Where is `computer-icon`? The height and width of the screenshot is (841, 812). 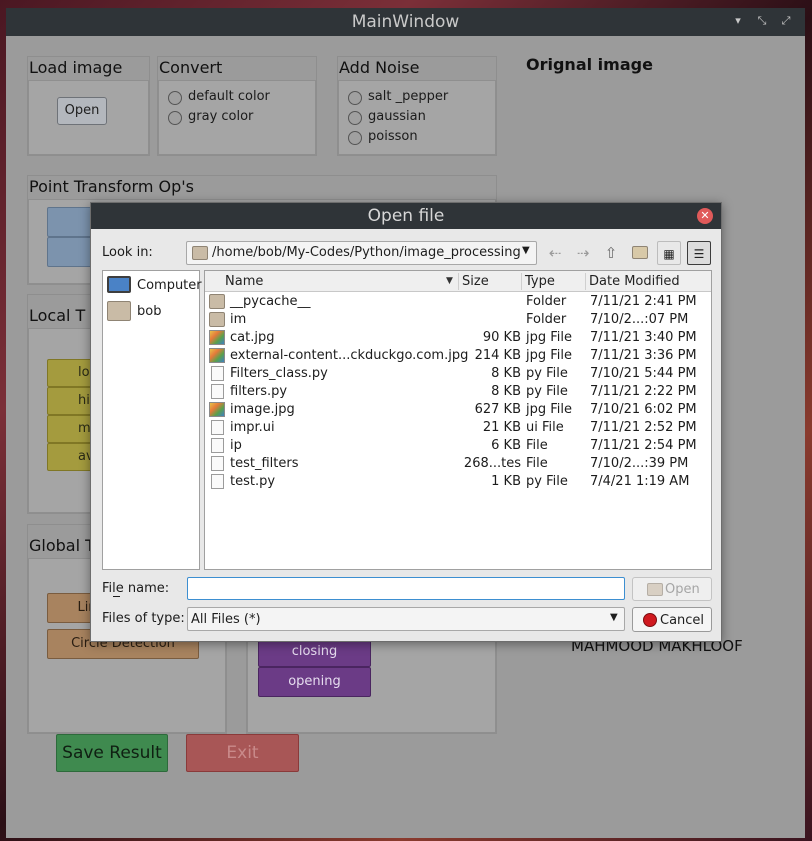 computer-icon is located at coordinates (119, 284).